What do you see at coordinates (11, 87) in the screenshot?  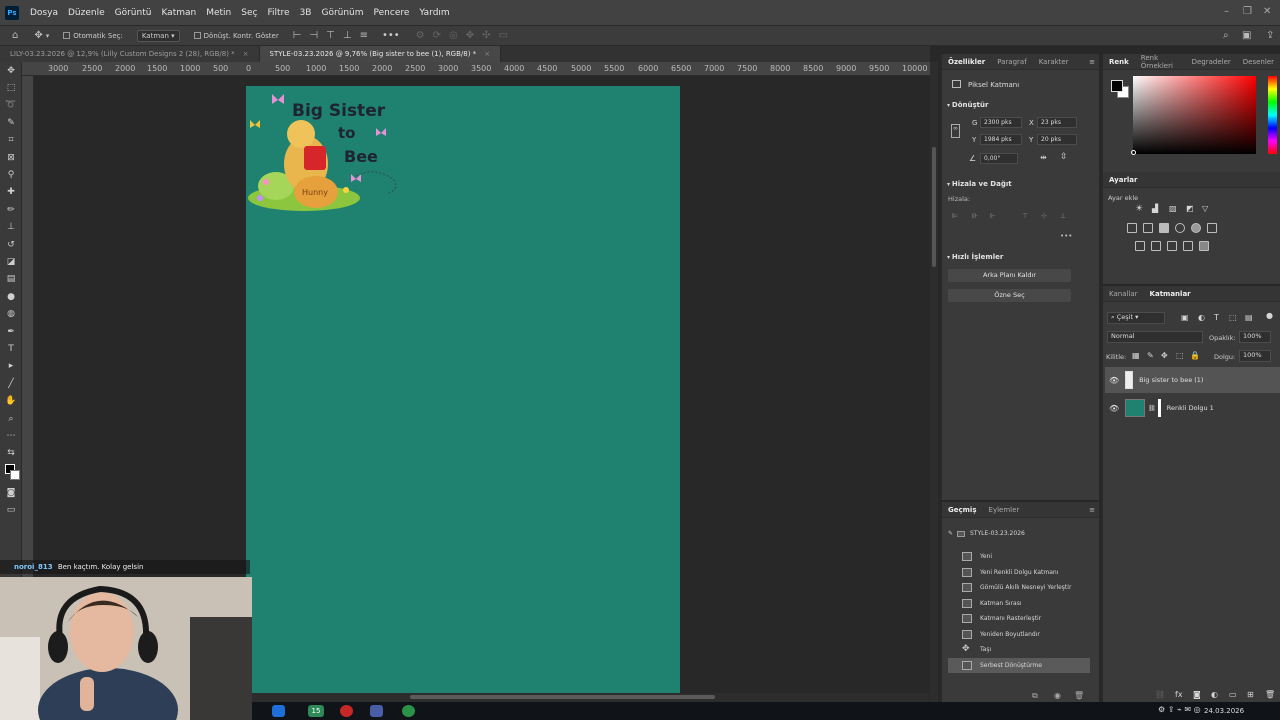 I see `marquee-tool-icon: ⬚` at bounding box center [11, 87].